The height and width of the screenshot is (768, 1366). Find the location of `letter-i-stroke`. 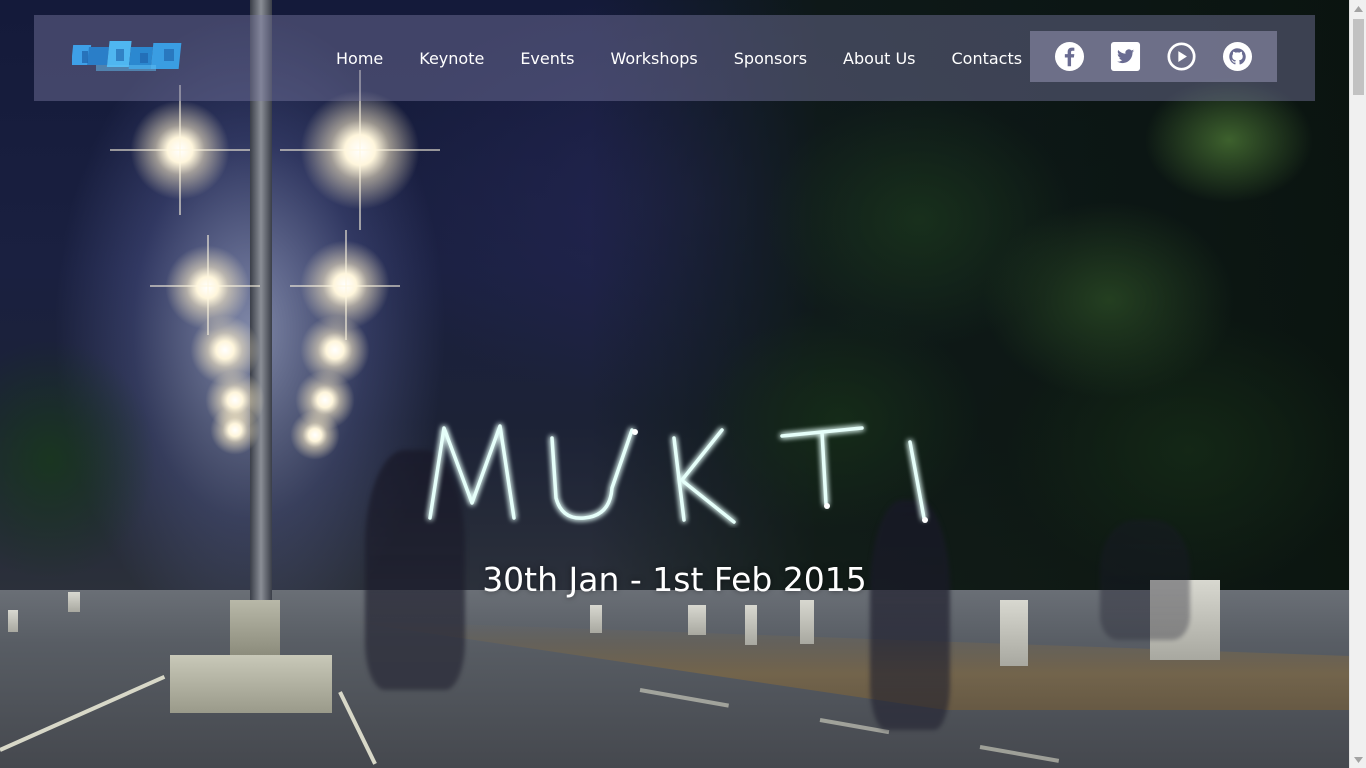

letter-i-stroke is located at coordinates (917, 480).